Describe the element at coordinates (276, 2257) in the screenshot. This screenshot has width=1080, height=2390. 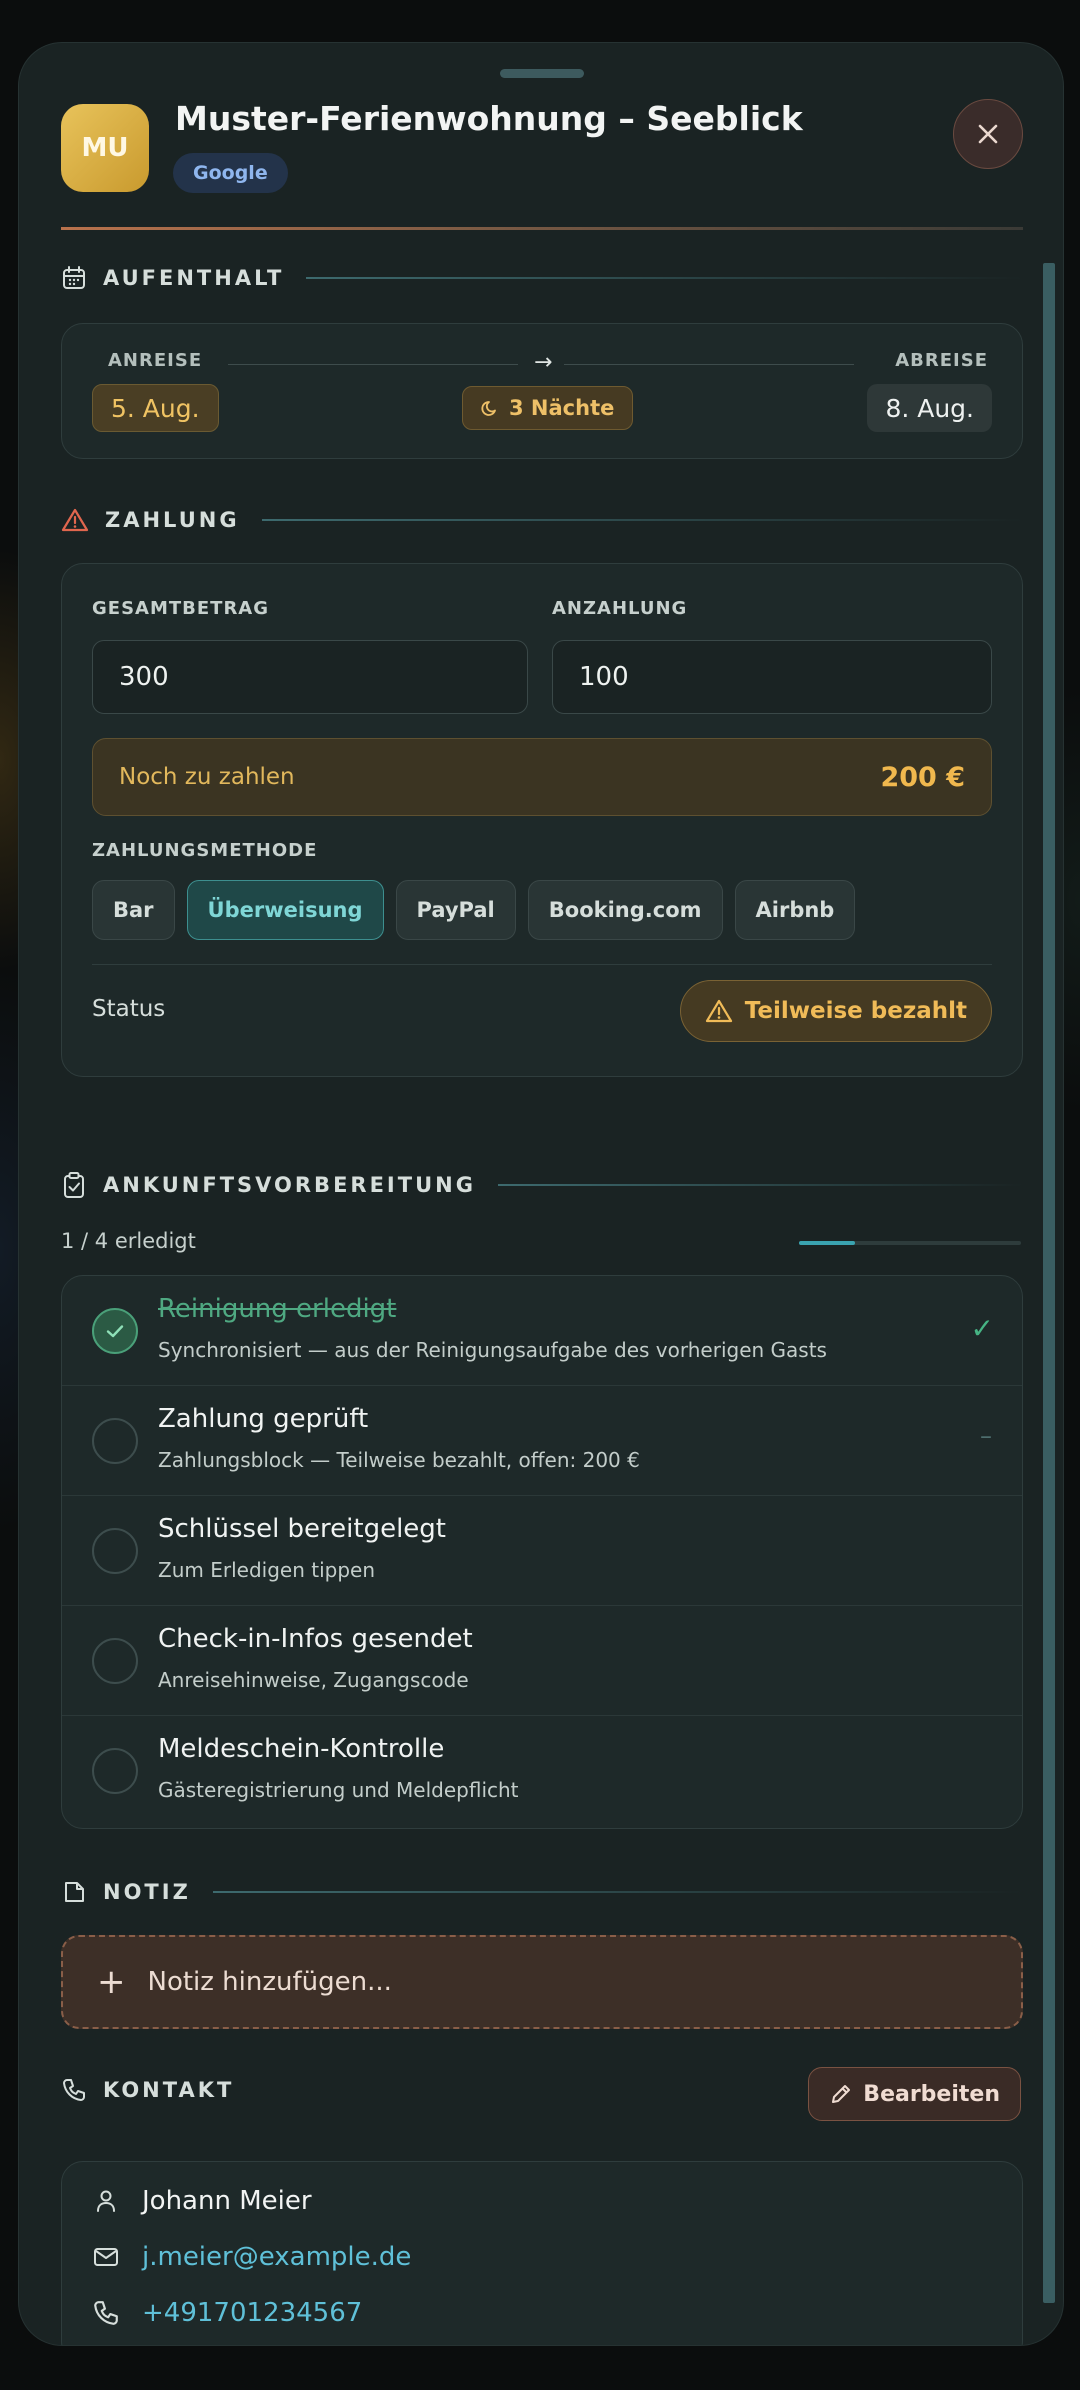
I see `contact-email-link: j.meier@example.de` at that location.